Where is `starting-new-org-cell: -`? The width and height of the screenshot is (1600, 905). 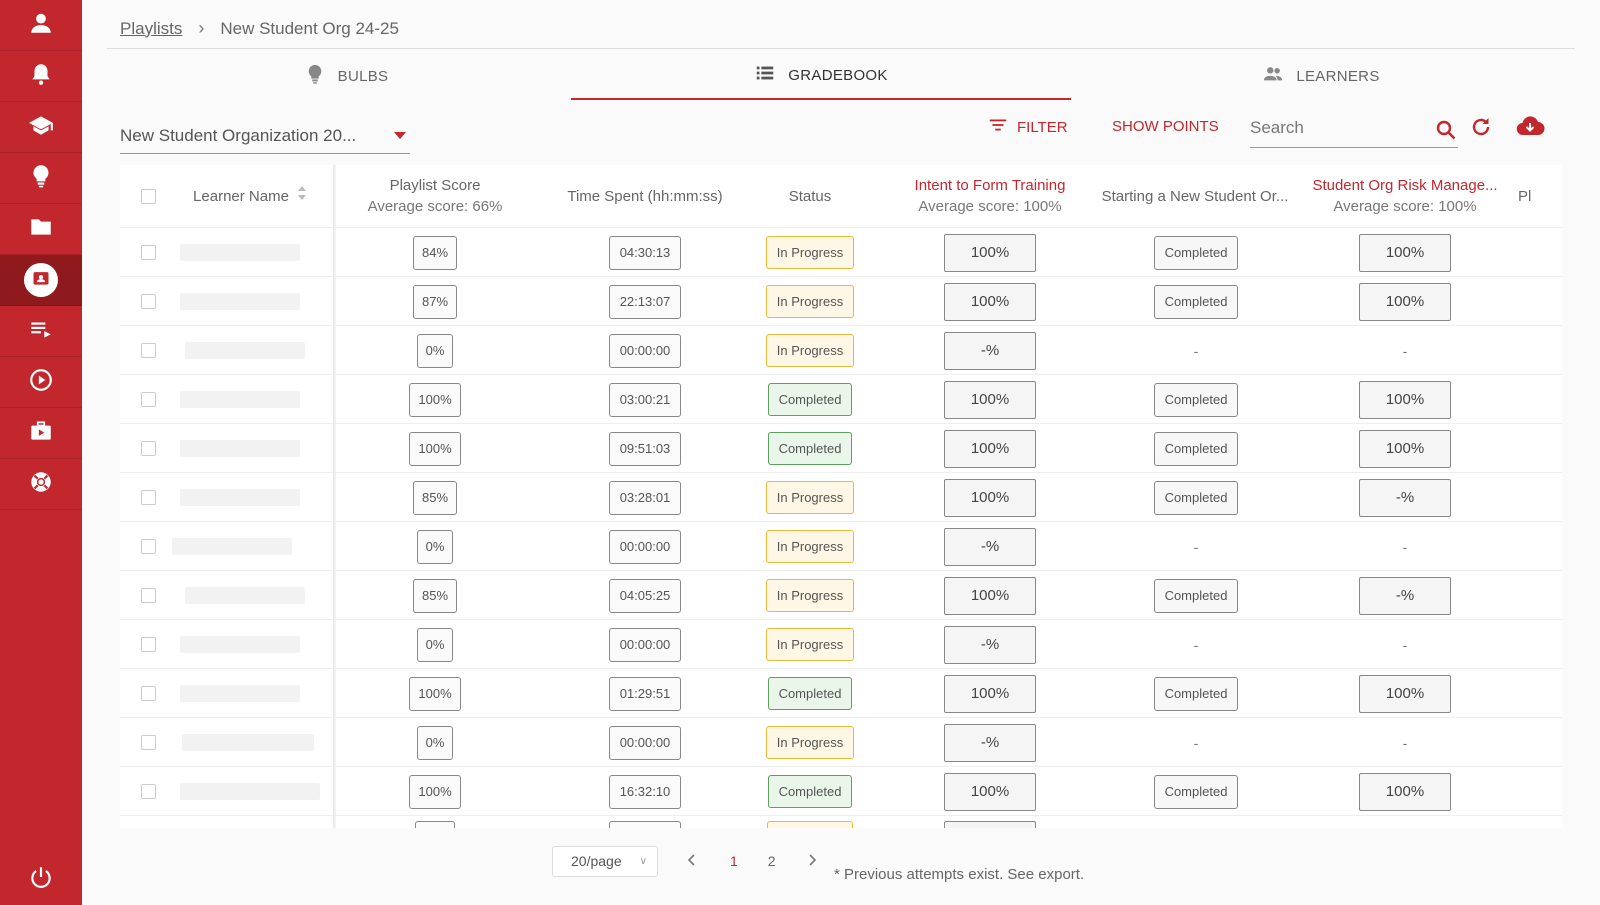 starting-new-org-cell: - is located at coordinates (1196, 644).